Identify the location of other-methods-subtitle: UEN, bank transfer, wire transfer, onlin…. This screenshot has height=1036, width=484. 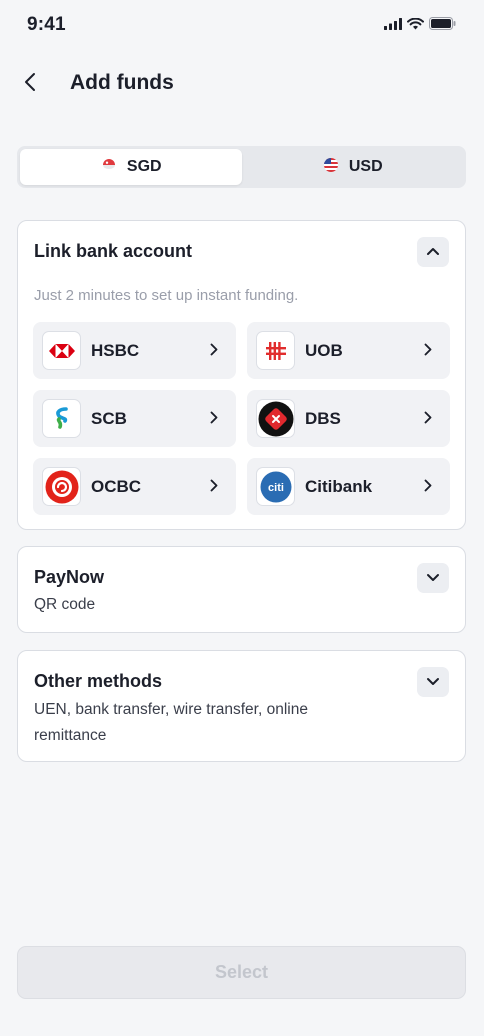
(171, 722).